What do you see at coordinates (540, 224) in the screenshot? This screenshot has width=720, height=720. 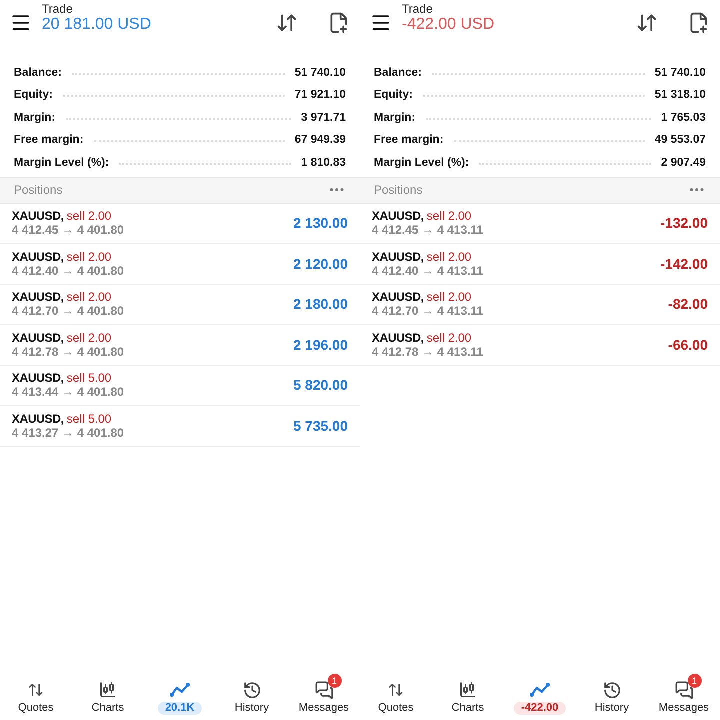 I see `position-row: XAUUSD, sell 2.00 4 412.45 → 4 413.11 -132.00` at bounding box center [540, 224].